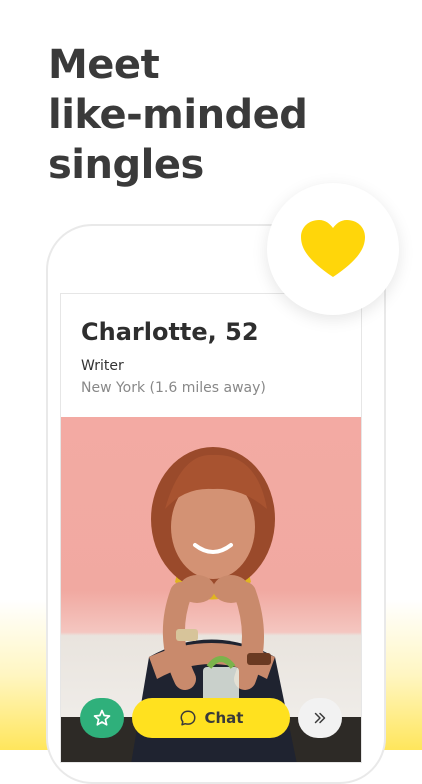 The width and height of the screenshot is (422, 784). I want to click on chat-bubble-icon, so click(187, 718).